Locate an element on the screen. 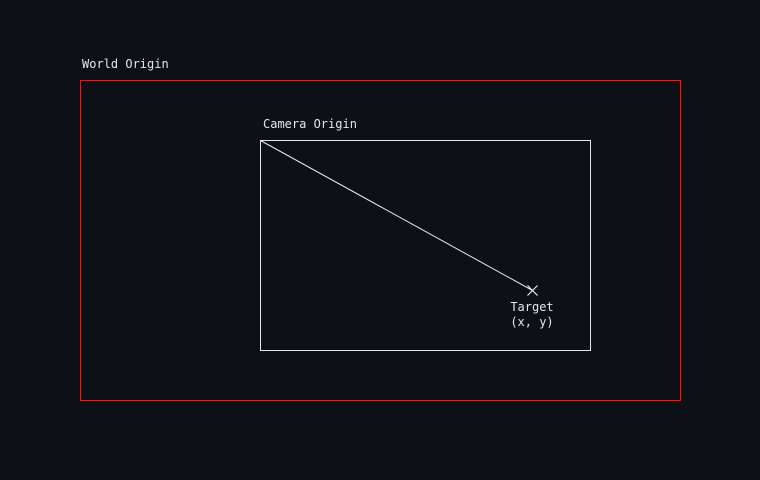 Image resolution: width=760 pixels, height=480 pixels. target-name: Target is located at coordinates (532, 307).